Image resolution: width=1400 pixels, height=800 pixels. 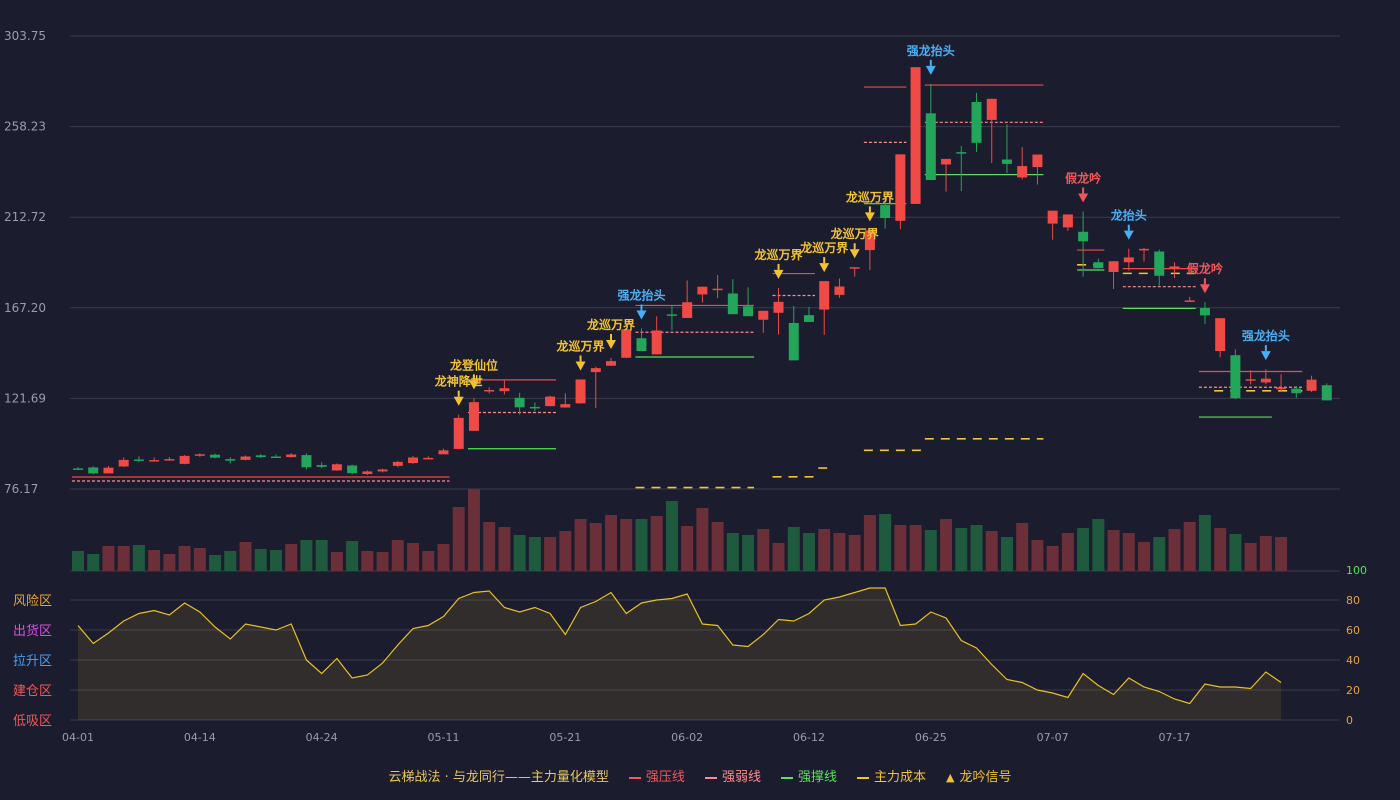 I want to click on x-tick-label: 04-24, so click(x=322, y=737).